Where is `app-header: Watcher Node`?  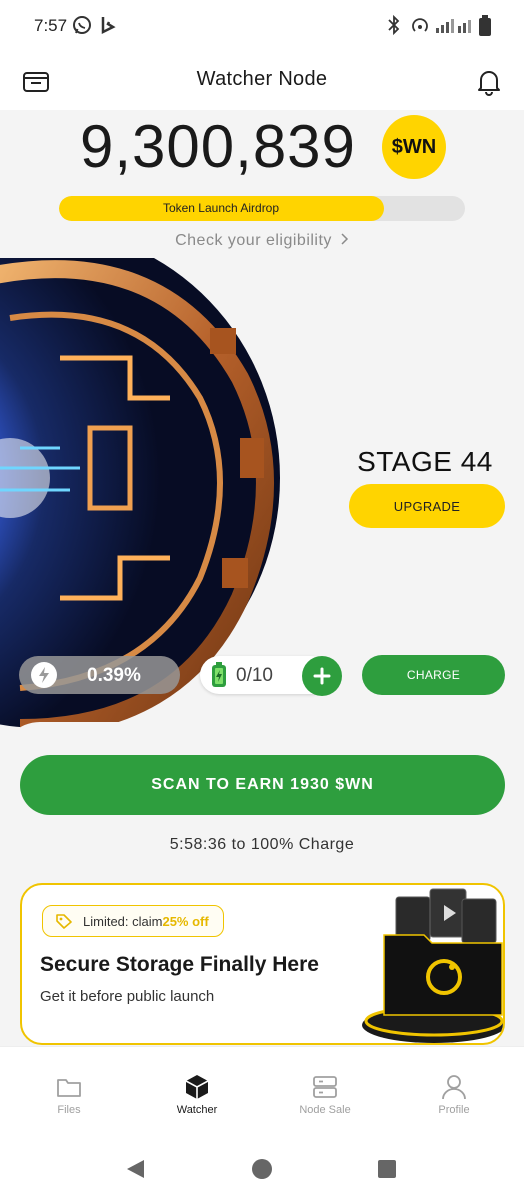 app-header: Watcher Node is located at coordinates (262, 82).